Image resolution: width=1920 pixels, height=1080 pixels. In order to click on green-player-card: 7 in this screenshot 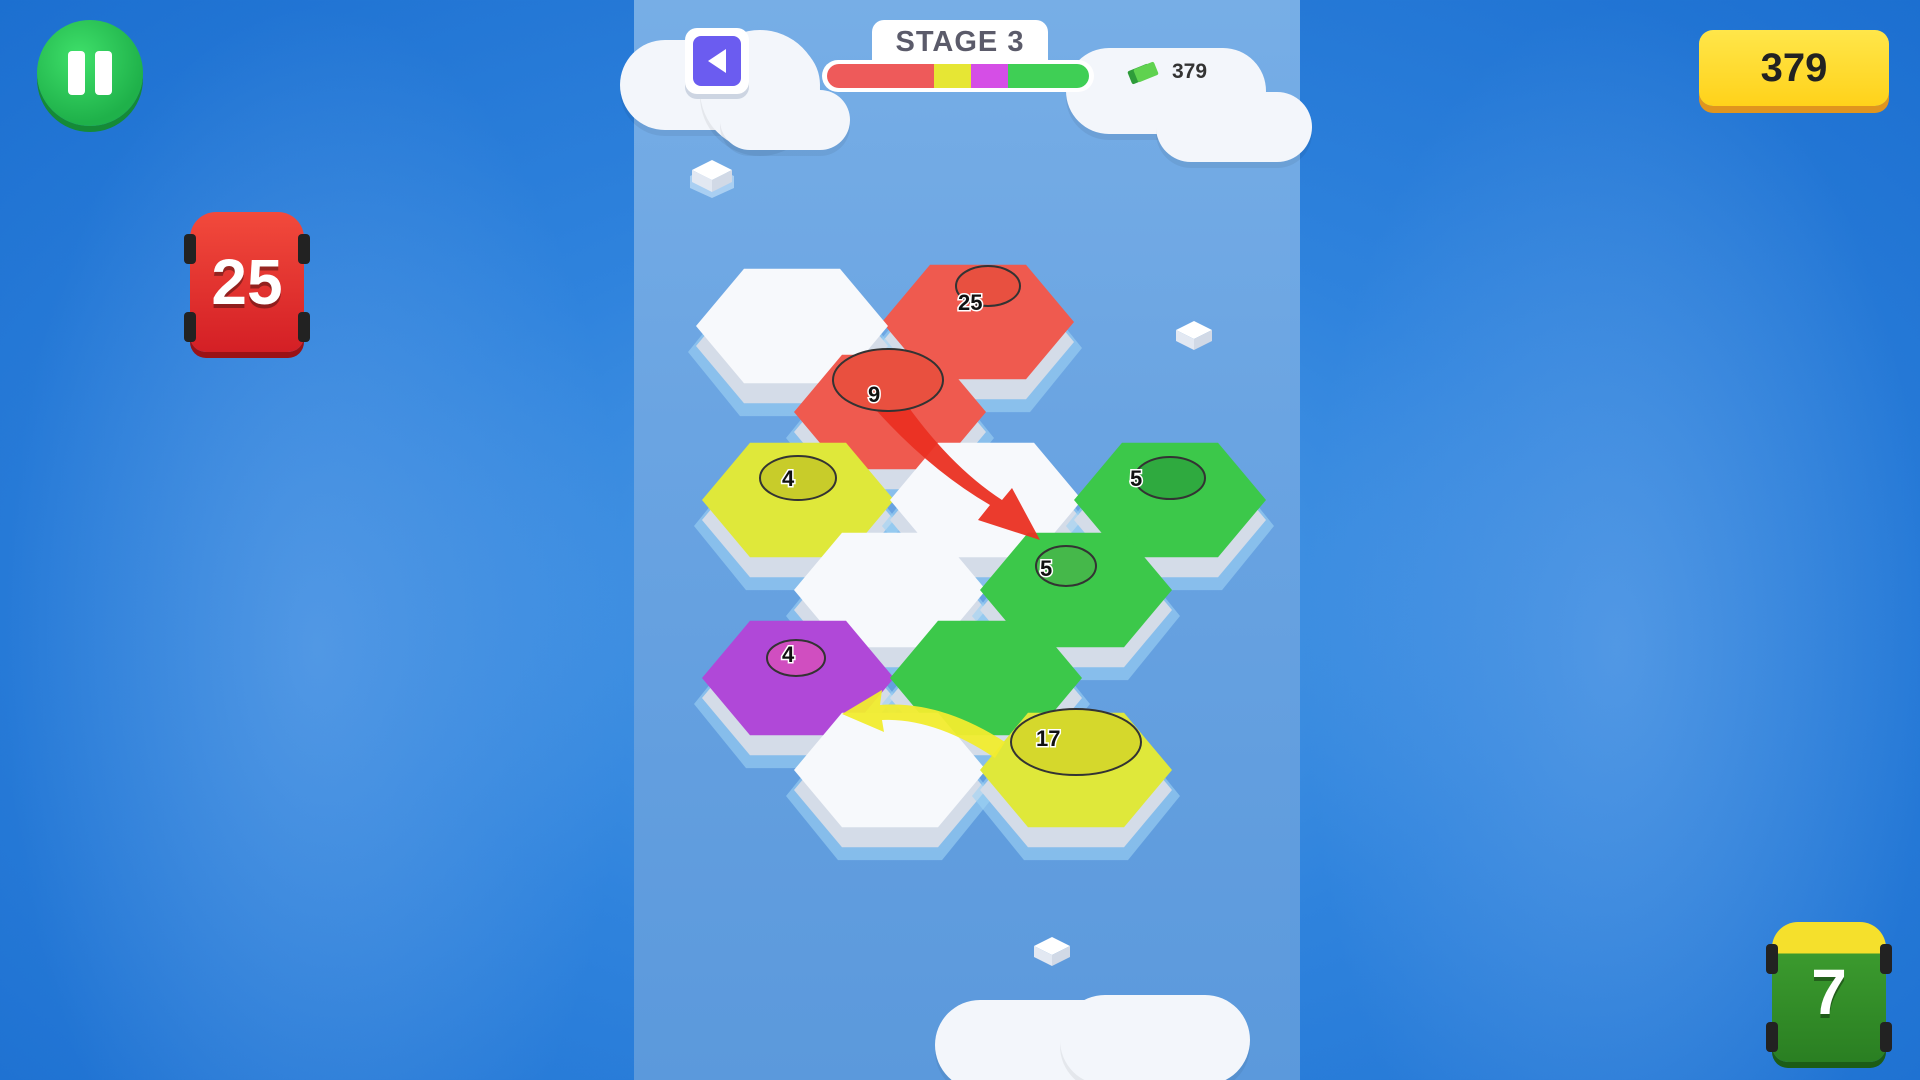, I will do `click(1829, 992)`.